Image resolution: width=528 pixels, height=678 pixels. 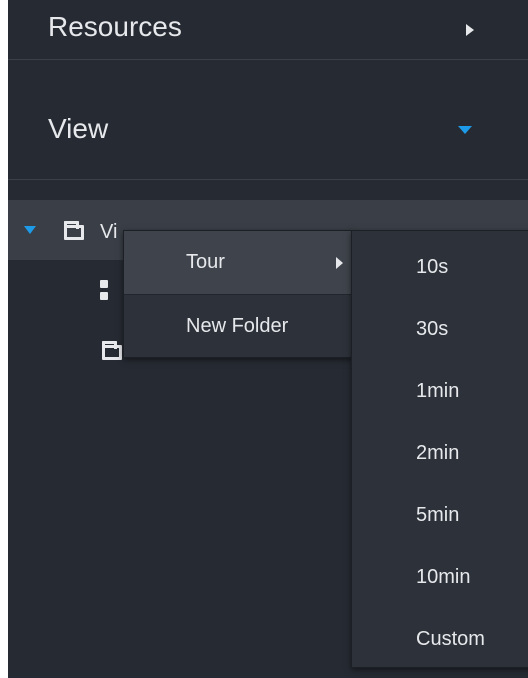 What do you see at coordinates (339, 263) in the screenshot?
I see `submenu-arrow-icon` at bounding box center [339, 263].